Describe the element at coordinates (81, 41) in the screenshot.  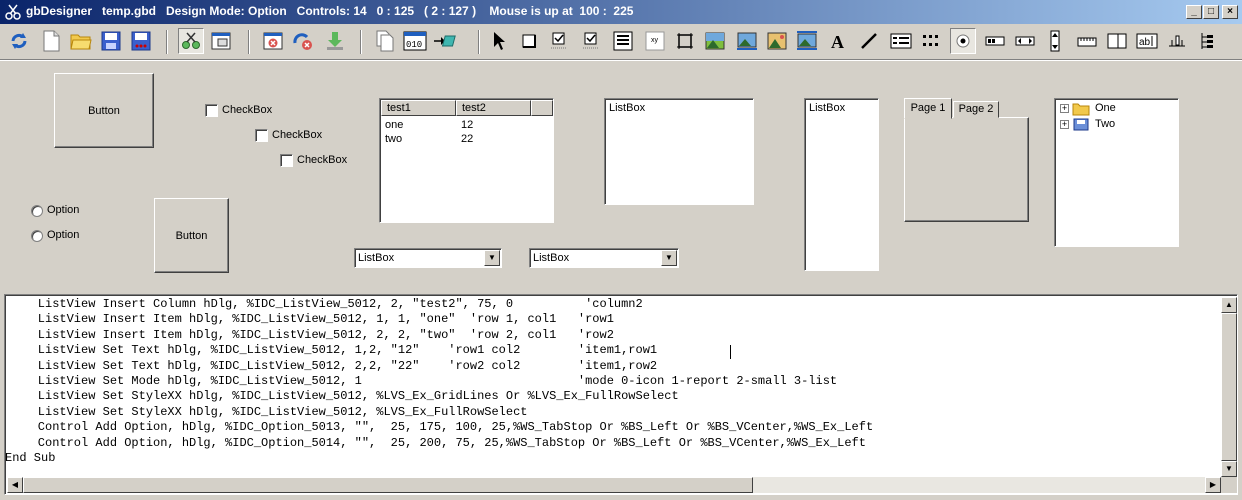
I see `open-folder-icon` at that location.